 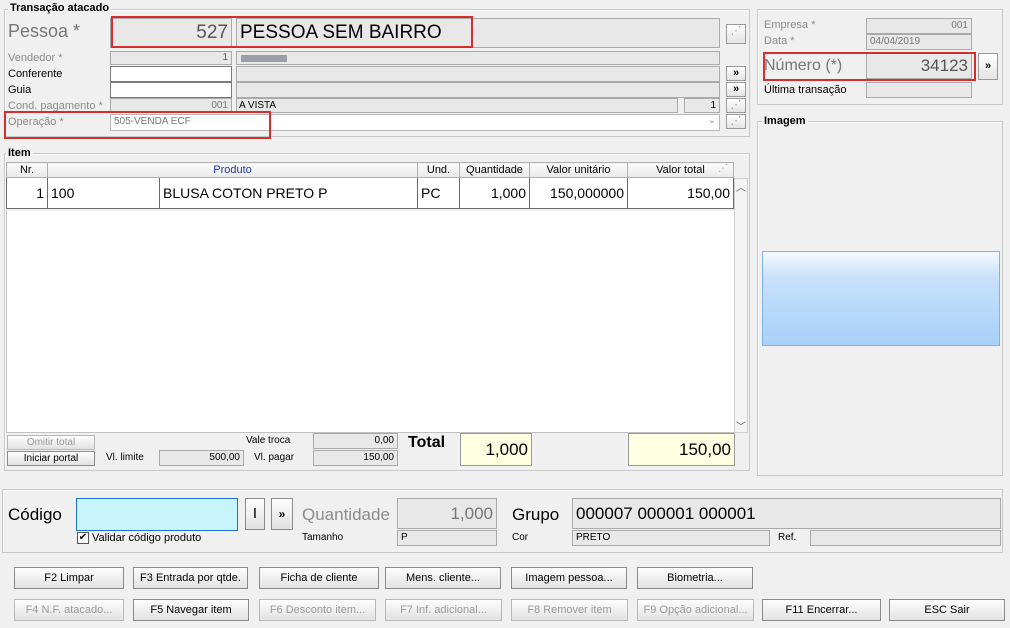 I want to click on cell-valor-unitario: 150,000000, so click(x=578, y=193).